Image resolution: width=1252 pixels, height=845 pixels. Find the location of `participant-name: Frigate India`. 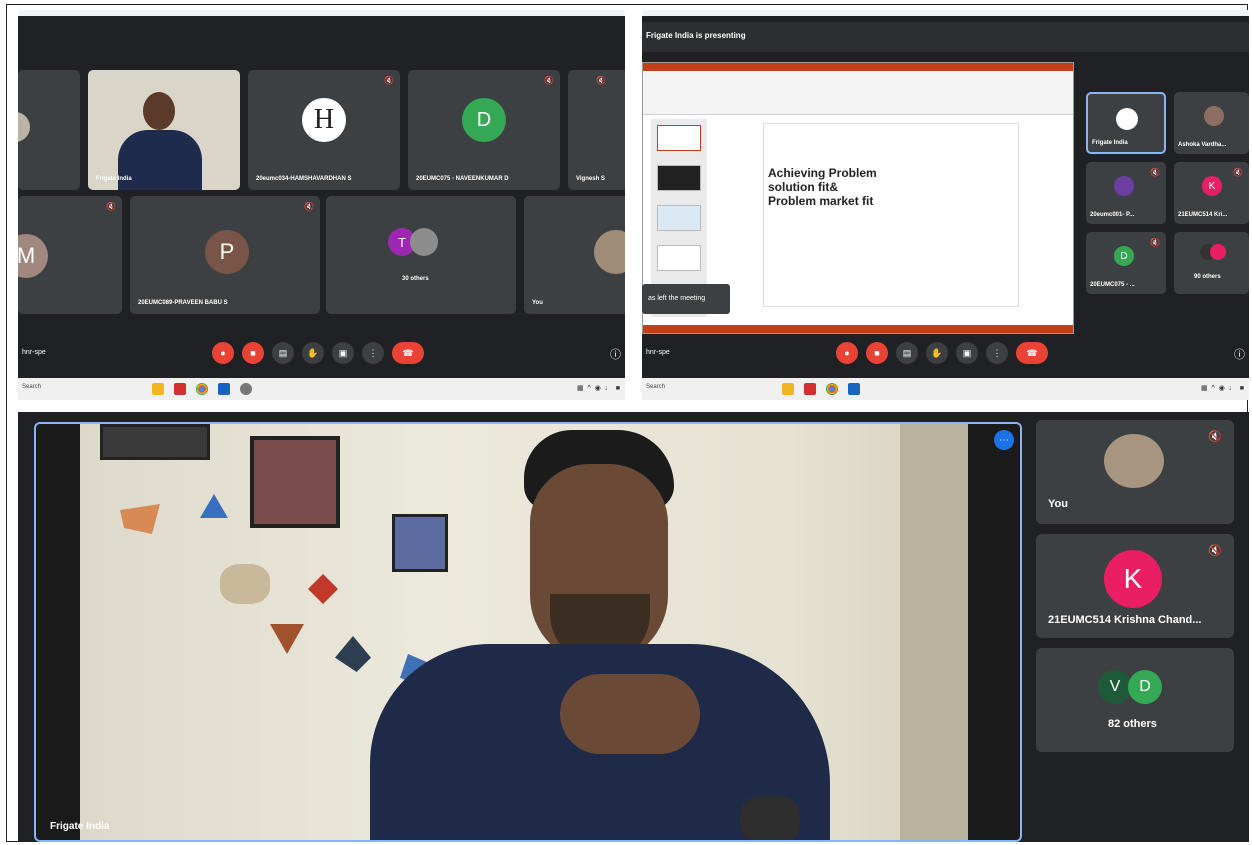

participant-name: Frigate India is located at coordinates (1110, 143).